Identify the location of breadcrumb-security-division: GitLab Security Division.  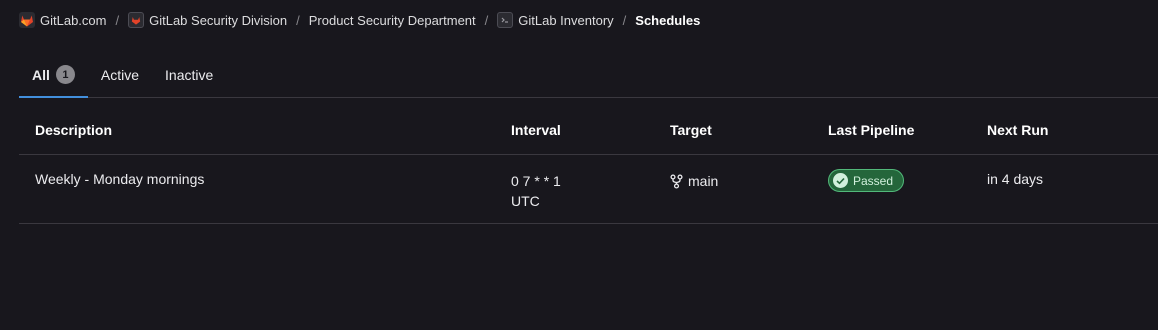
(207, 20).